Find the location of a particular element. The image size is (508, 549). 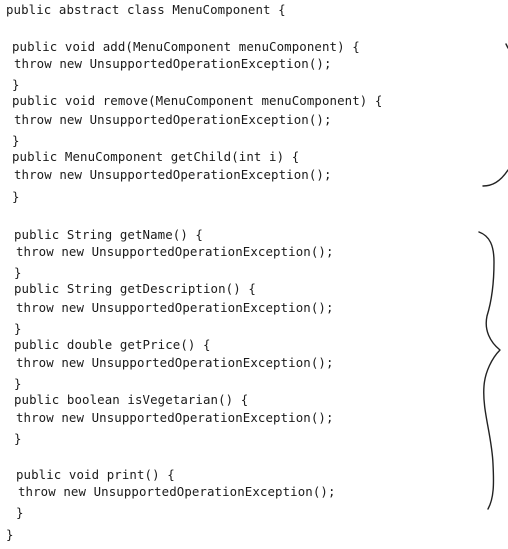

group-bracket-lower is located at coordinates (489, 370).